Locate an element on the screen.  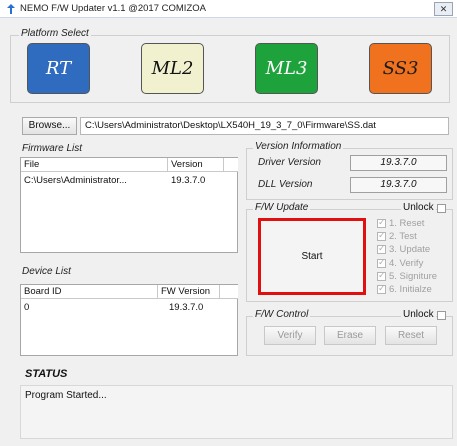
platform-ml3-label: ML3 is located at coordinates (286, 68).